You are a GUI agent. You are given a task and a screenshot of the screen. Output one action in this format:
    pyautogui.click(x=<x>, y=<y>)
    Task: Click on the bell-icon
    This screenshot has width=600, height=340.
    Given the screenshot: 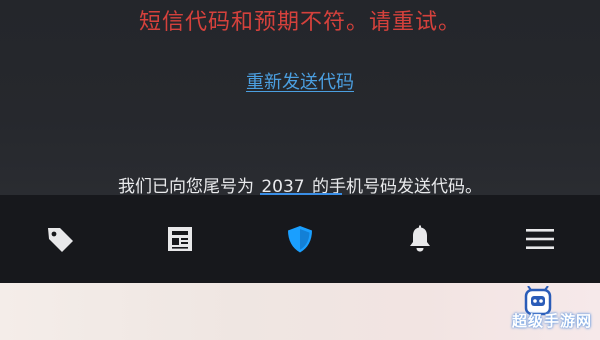 What is the action you would take?
    pyautogui.click(x=420, y=239)
    